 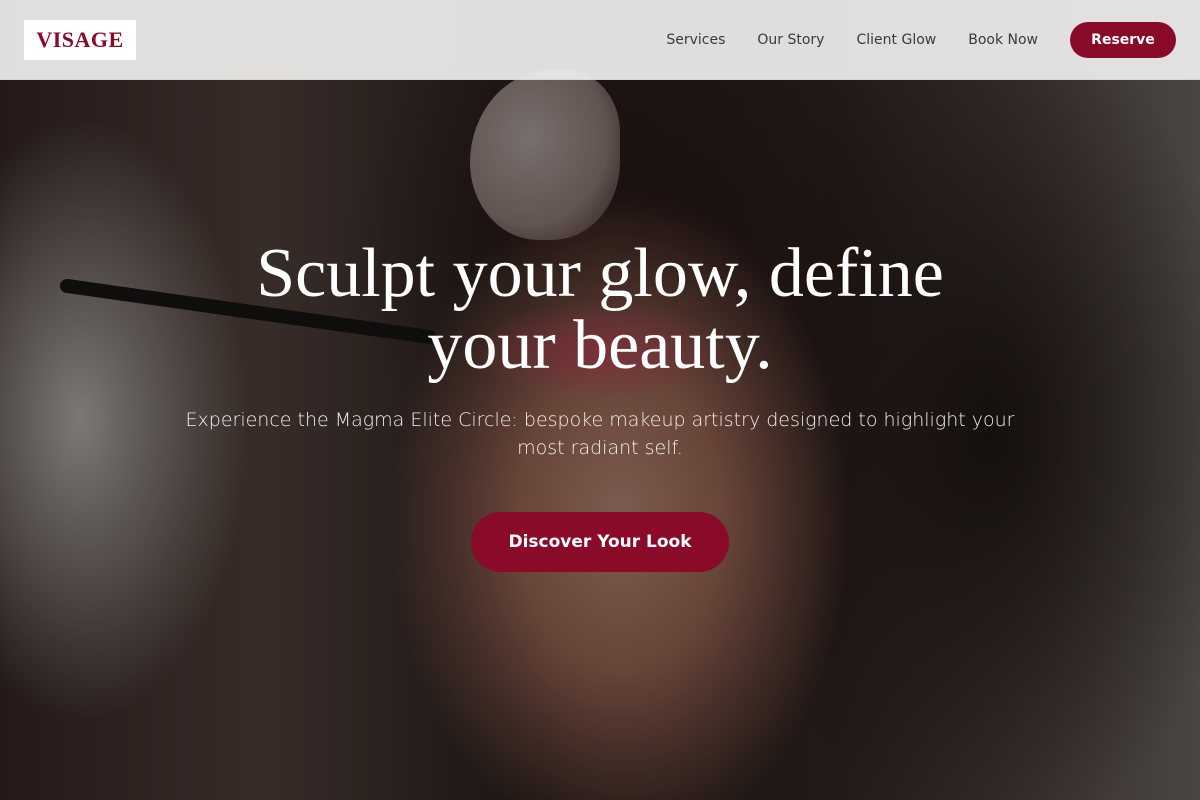 I want to click on nav-link-services: Services, so click(x=695, y=40).